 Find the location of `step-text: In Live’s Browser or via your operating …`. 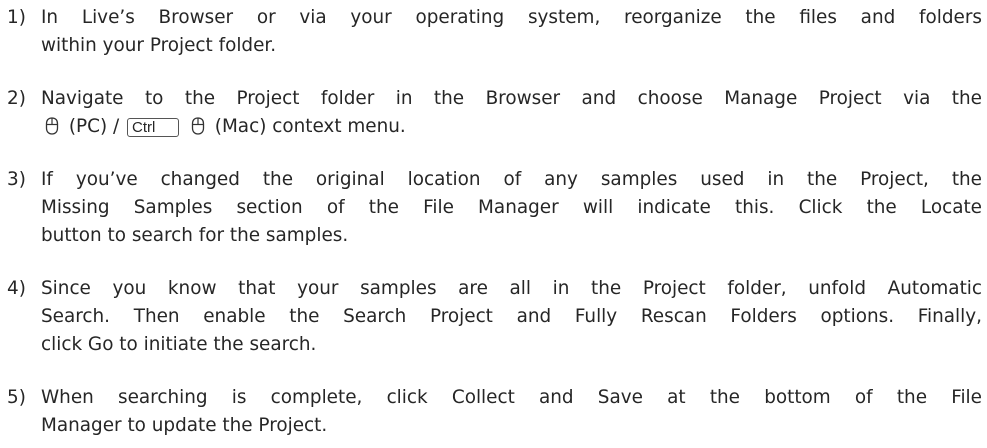

step-text: In Live’s Browser or via your operating … is located at coordinates (511, 32).